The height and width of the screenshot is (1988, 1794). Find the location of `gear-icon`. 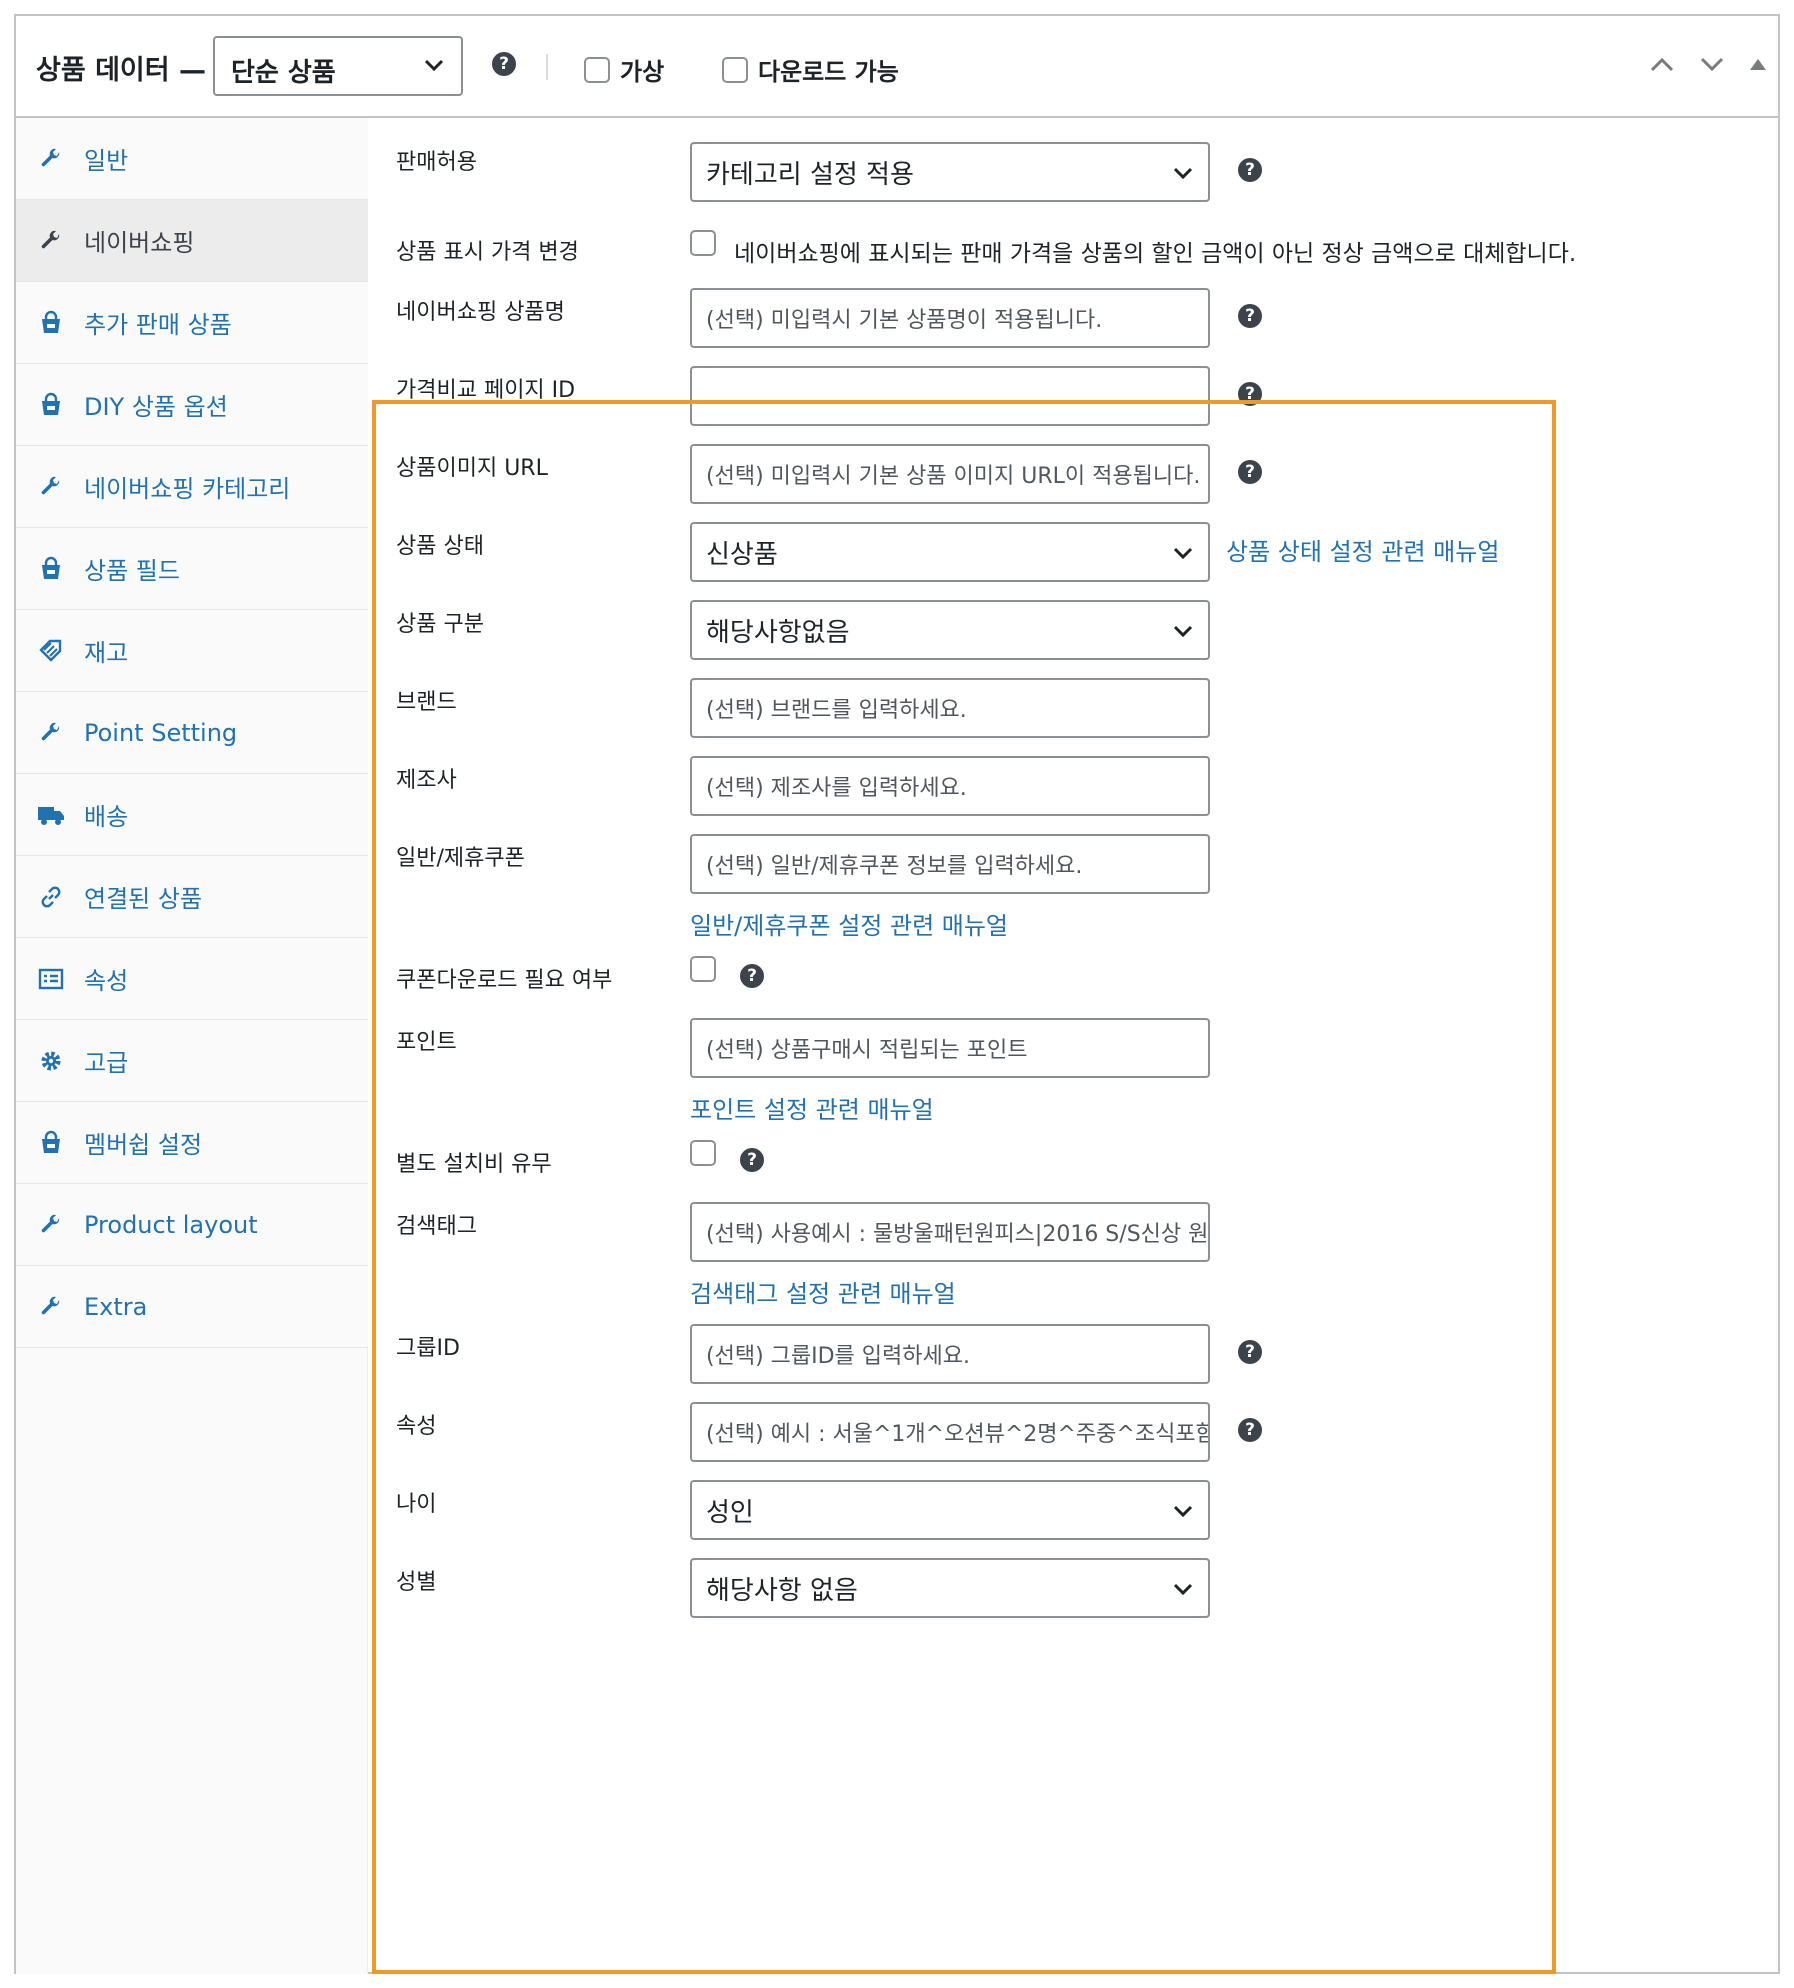

gear-icon is located at coordinates (51, 1061).